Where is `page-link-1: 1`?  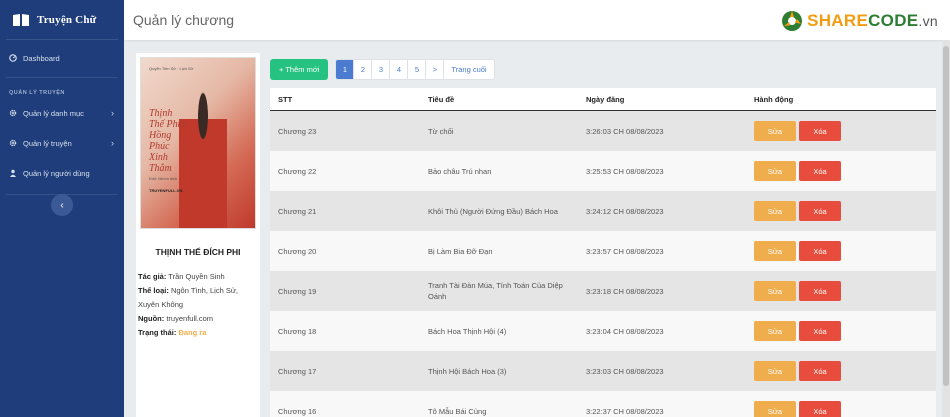
page-link-1: 1 is located at coordinates (345, 69).